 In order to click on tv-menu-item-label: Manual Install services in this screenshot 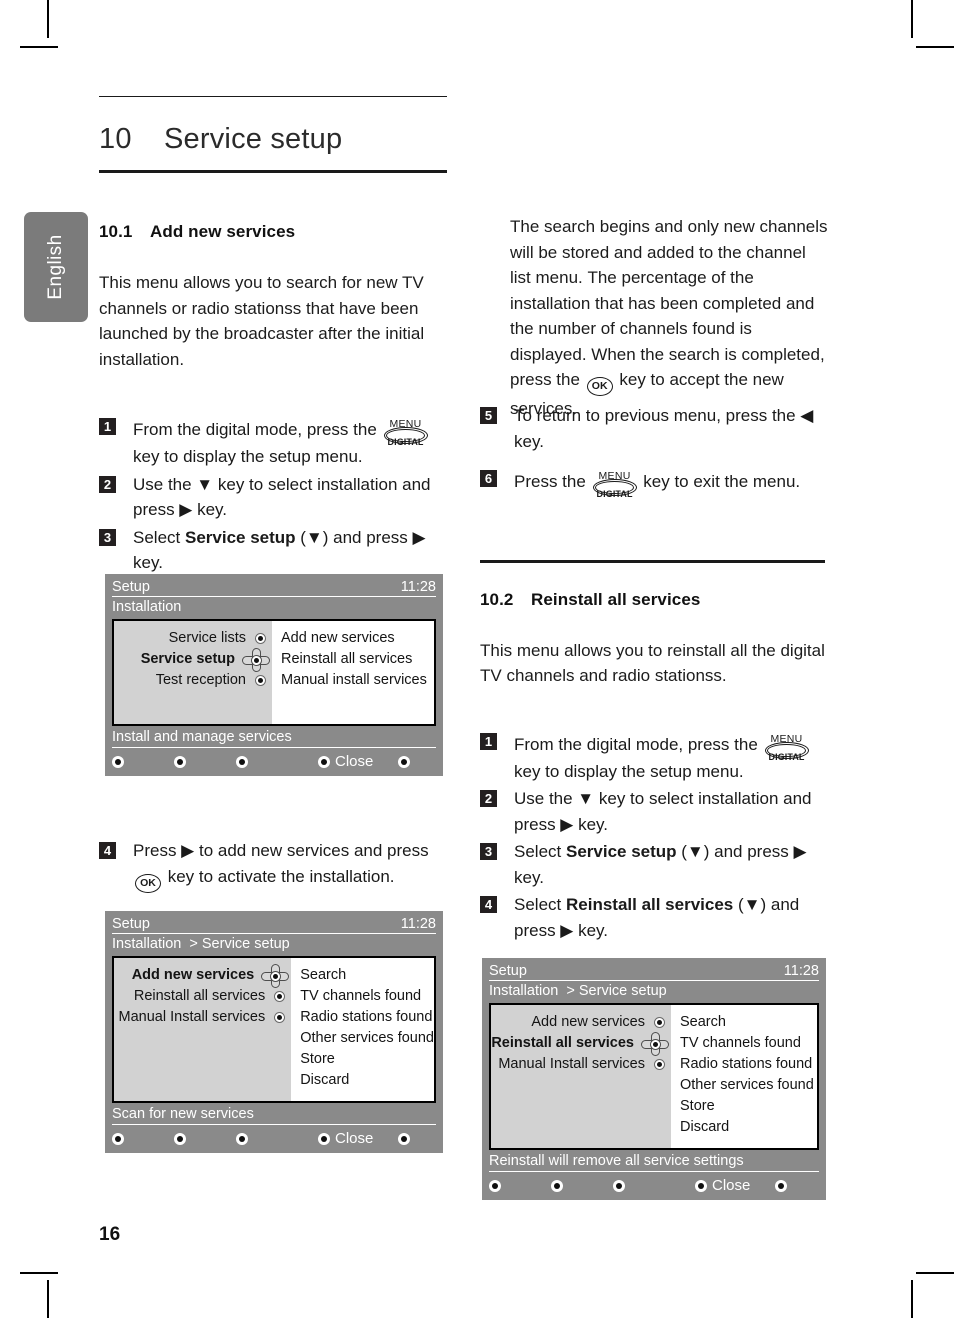, I will do `click(192, 1017)`.